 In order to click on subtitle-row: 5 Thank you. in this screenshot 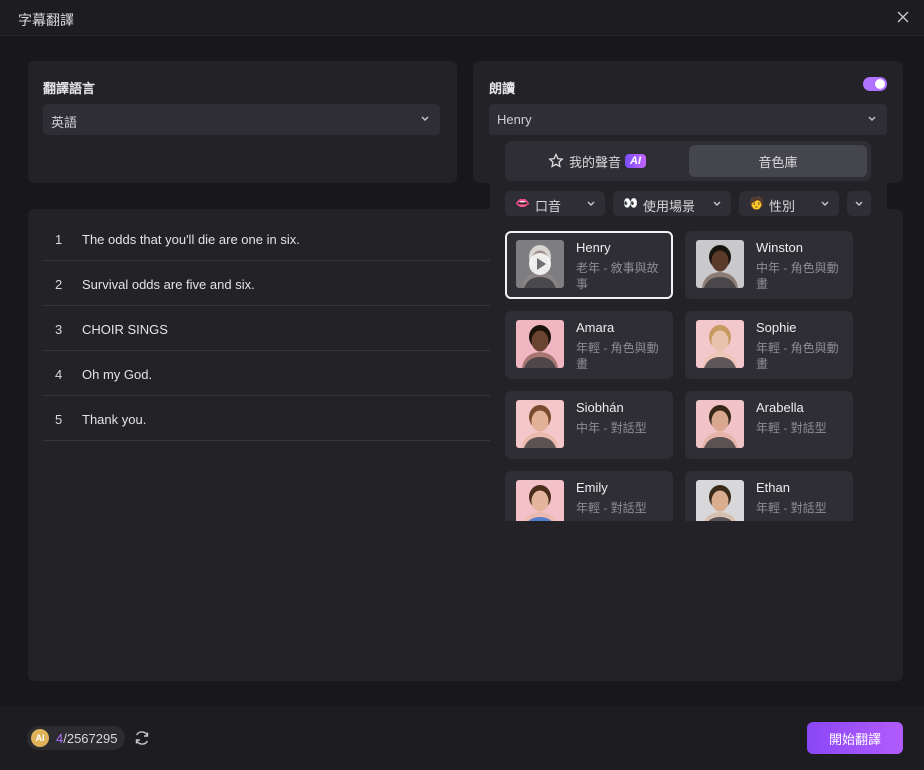, I will do `click(273, 418)`.